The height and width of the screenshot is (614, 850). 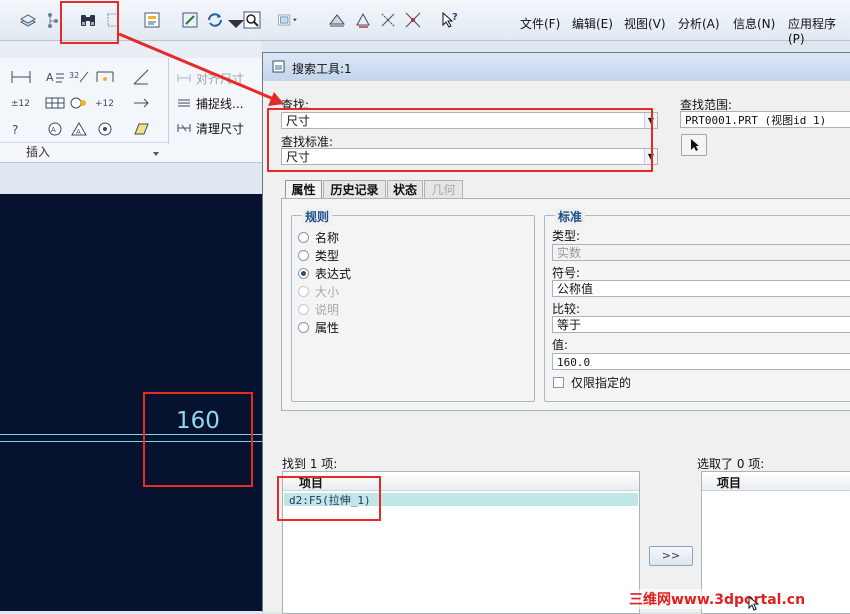 I want to click on rule-expression-label: 表达式, so click(x=333, y=274).